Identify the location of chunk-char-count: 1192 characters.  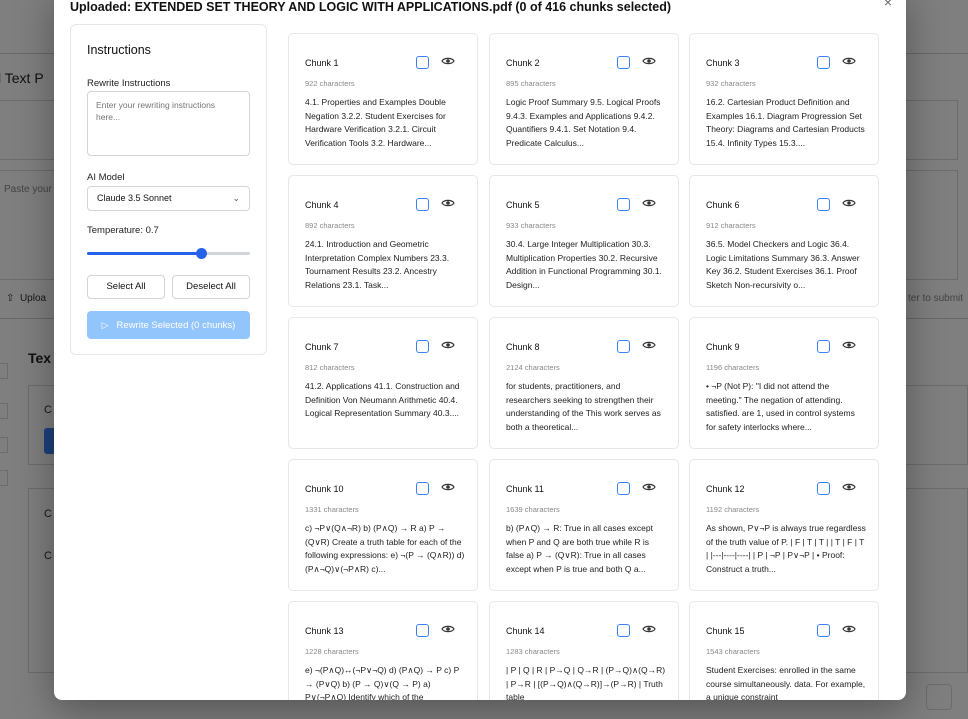
(733, 509).